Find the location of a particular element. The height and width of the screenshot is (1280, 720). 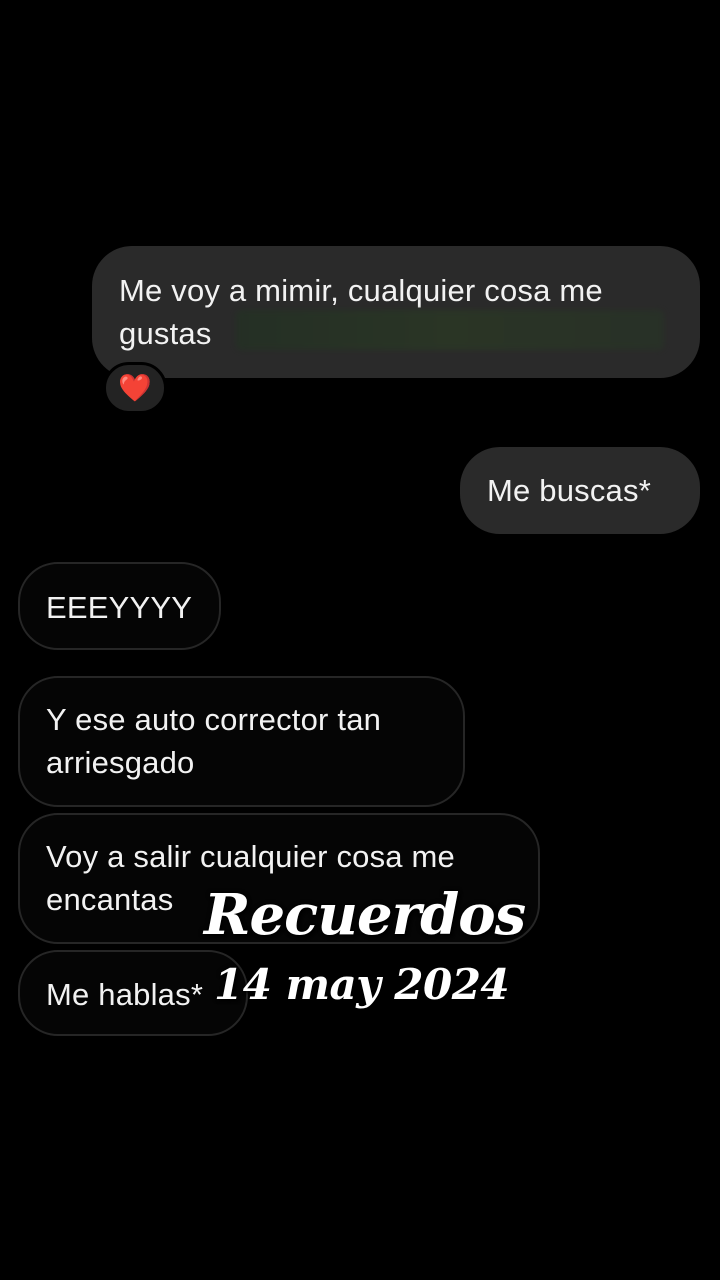

heart-reaction-icon: ❤️ is located at coordinates (135, 388).